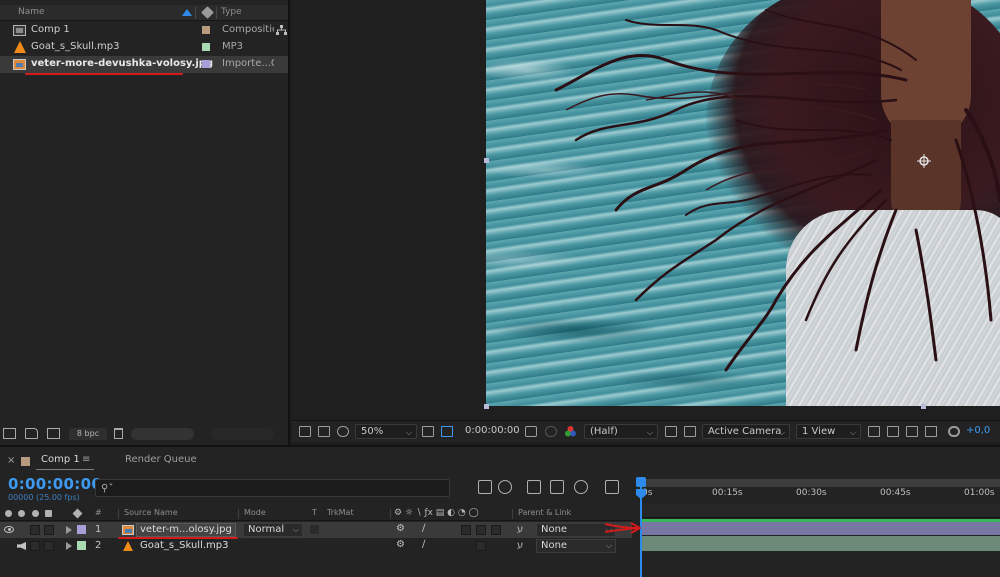 The width and height of the screenshot is (1000, 577). I want to click on grid-guides-icon, so click(428, 431).